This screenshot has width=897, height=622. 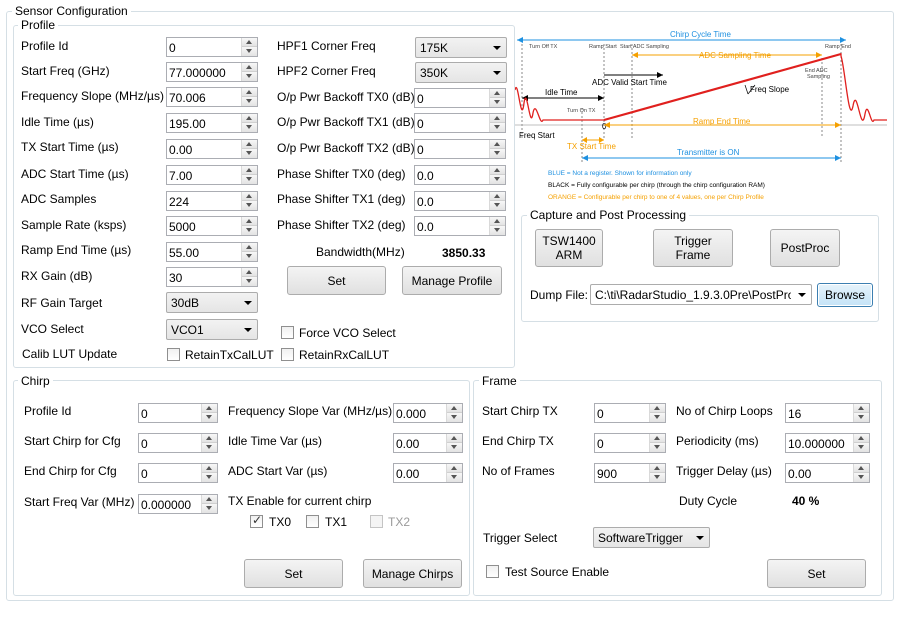 What do you see at coordinates (428, 413) in the screenshot?
I see `freq-slope-var-spinner: 0.000` at bounding box center [428, 413].